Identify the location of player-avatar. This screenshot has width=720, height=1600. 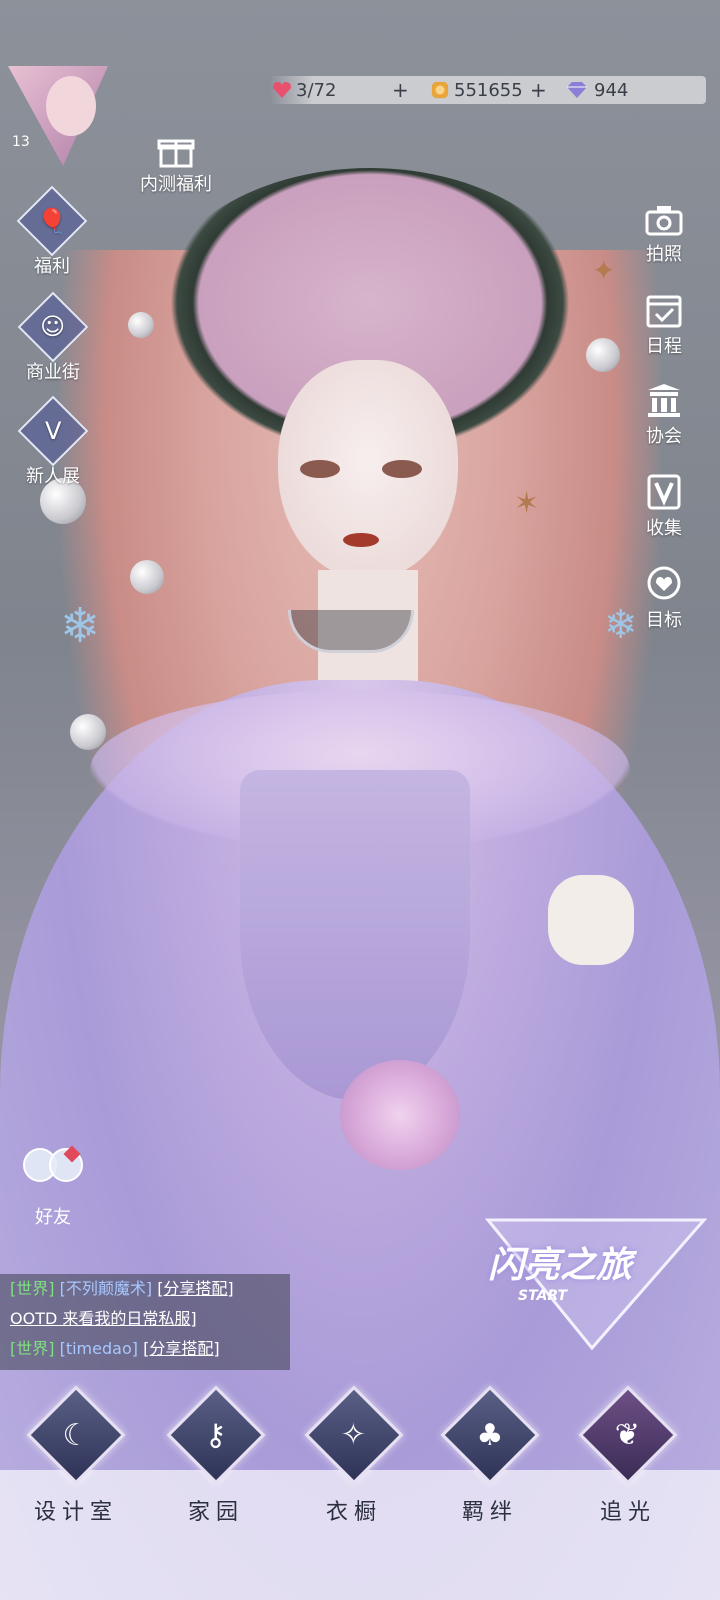
(58, 116).